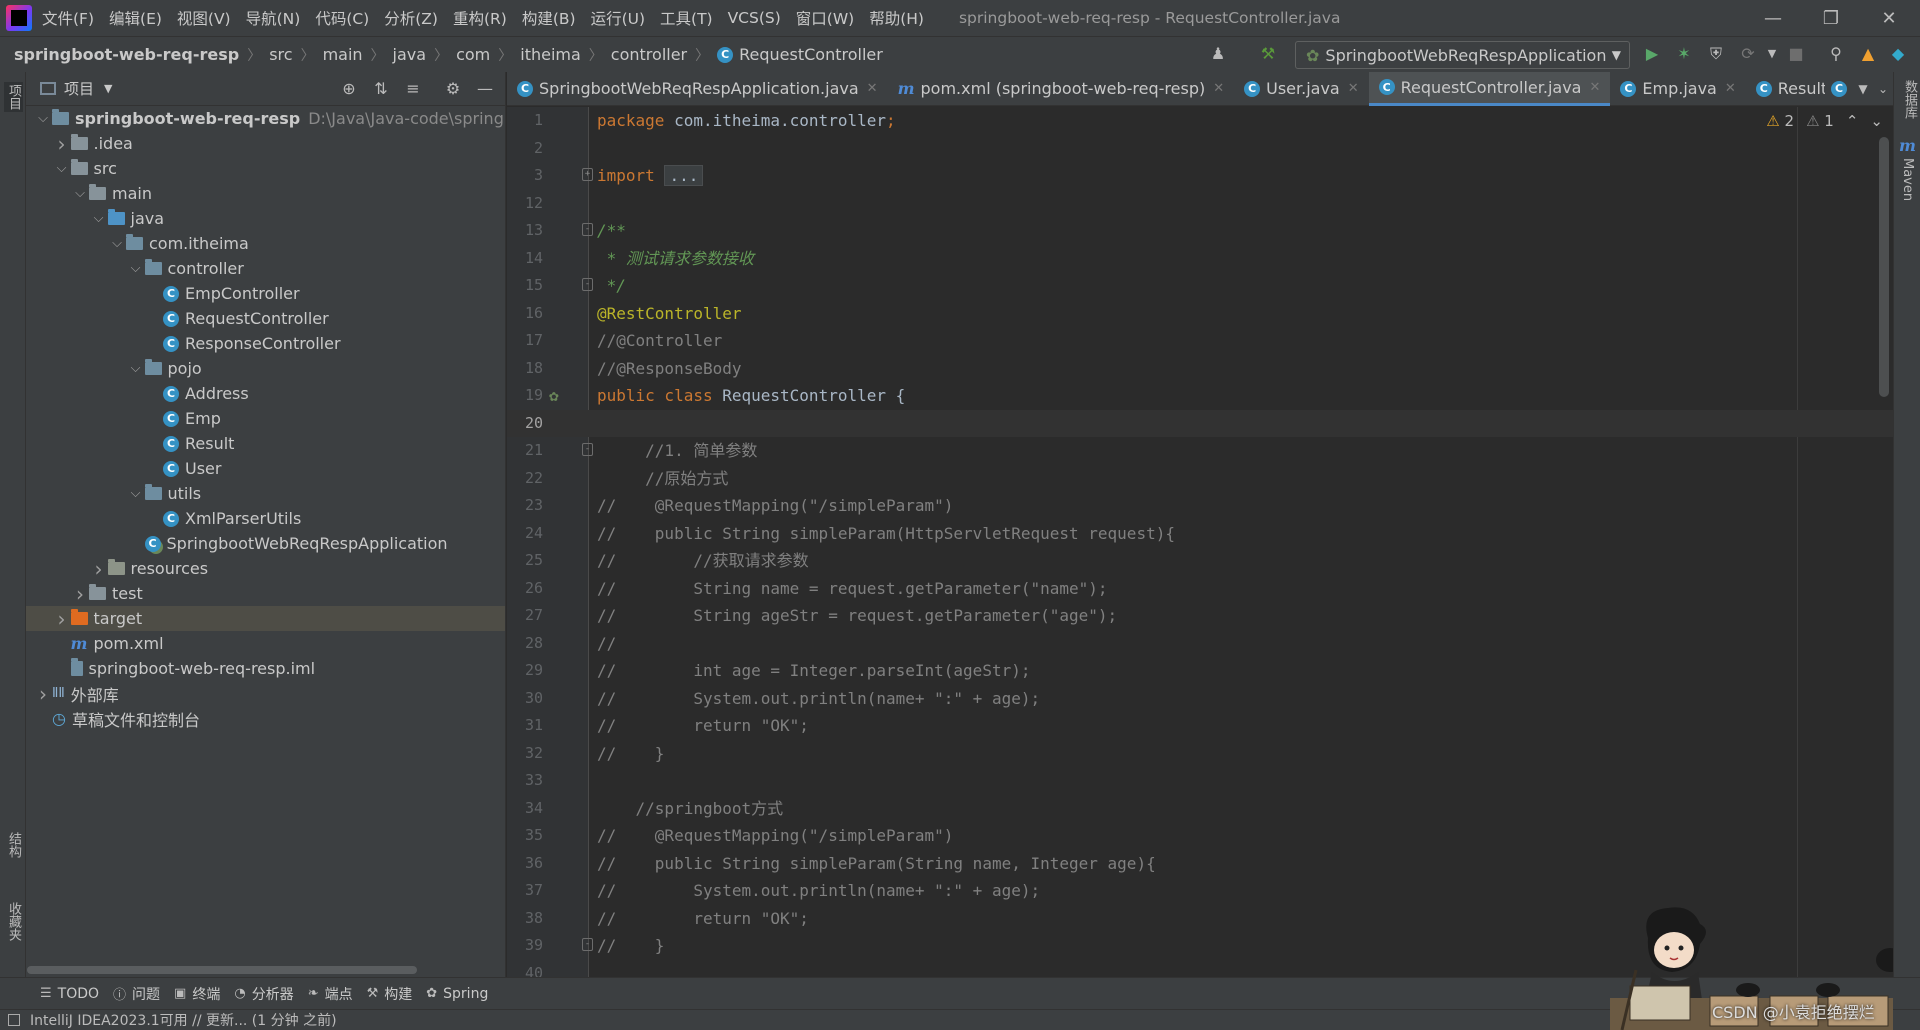  I want to click on editor-tab: C Emp.java ✕, so click(1677, 89).